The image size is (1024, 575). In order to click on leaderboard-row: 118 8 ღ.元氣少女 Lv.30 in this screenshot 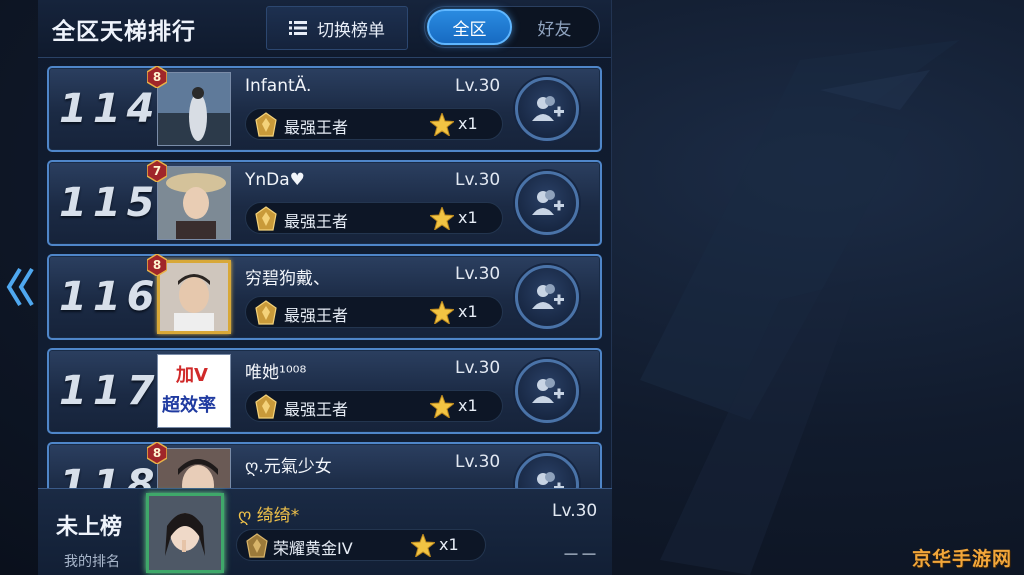, I will do `click(324, 465)`.